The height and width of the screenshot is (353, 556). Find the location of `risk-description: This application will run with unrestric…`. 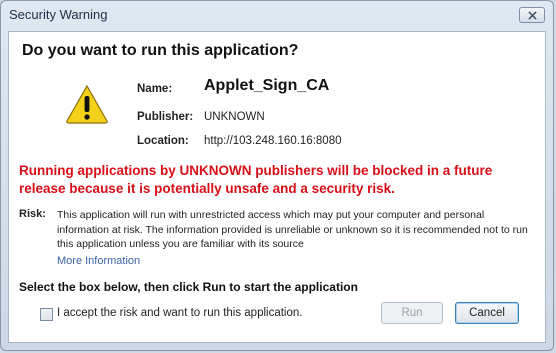

risk-description: This application will run with unrestric… is located at coordinates (292, 229).